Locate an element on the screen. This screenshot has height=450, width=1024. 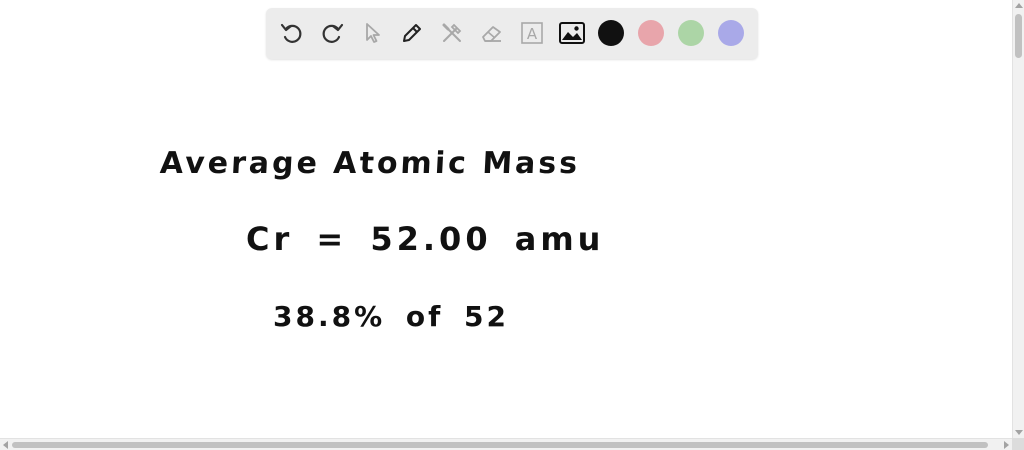
scroll-left-arrow-icon is located at coordinates (5, 445).